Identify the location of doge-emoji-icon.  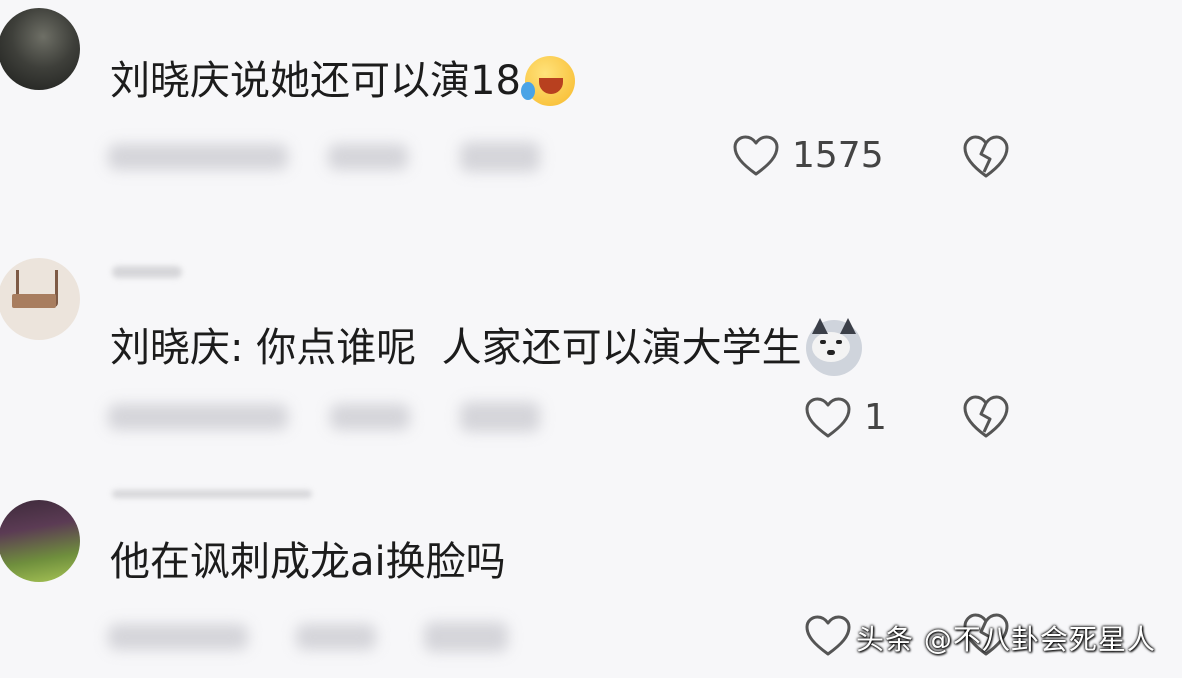
(833, 347).